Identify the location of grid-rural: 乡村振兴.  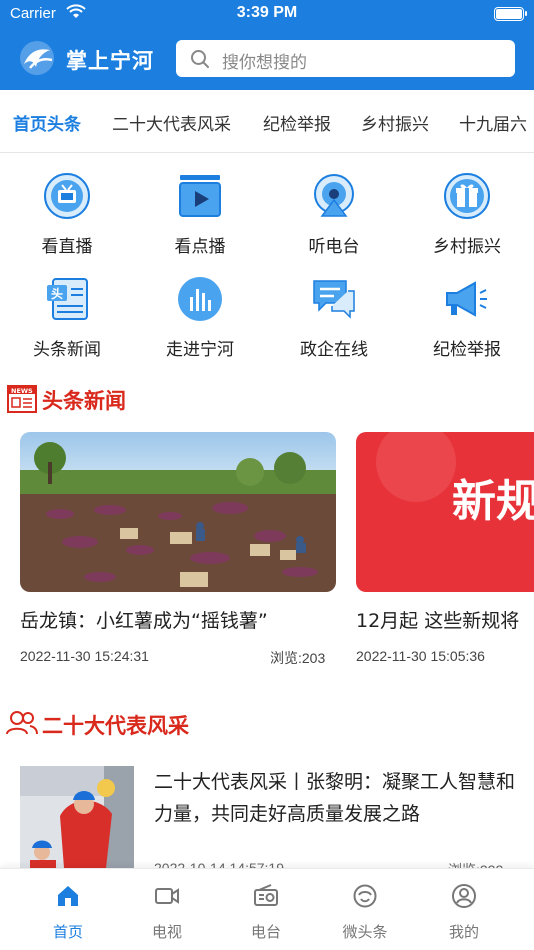
(467, 214).